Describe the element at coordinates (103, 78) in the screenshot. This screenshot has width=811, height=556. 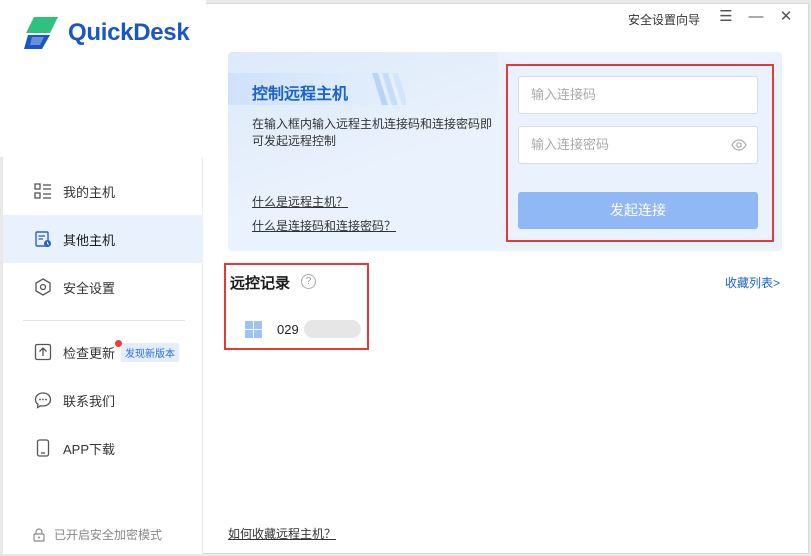
I see `logo-area: QuickDesk` at that location.